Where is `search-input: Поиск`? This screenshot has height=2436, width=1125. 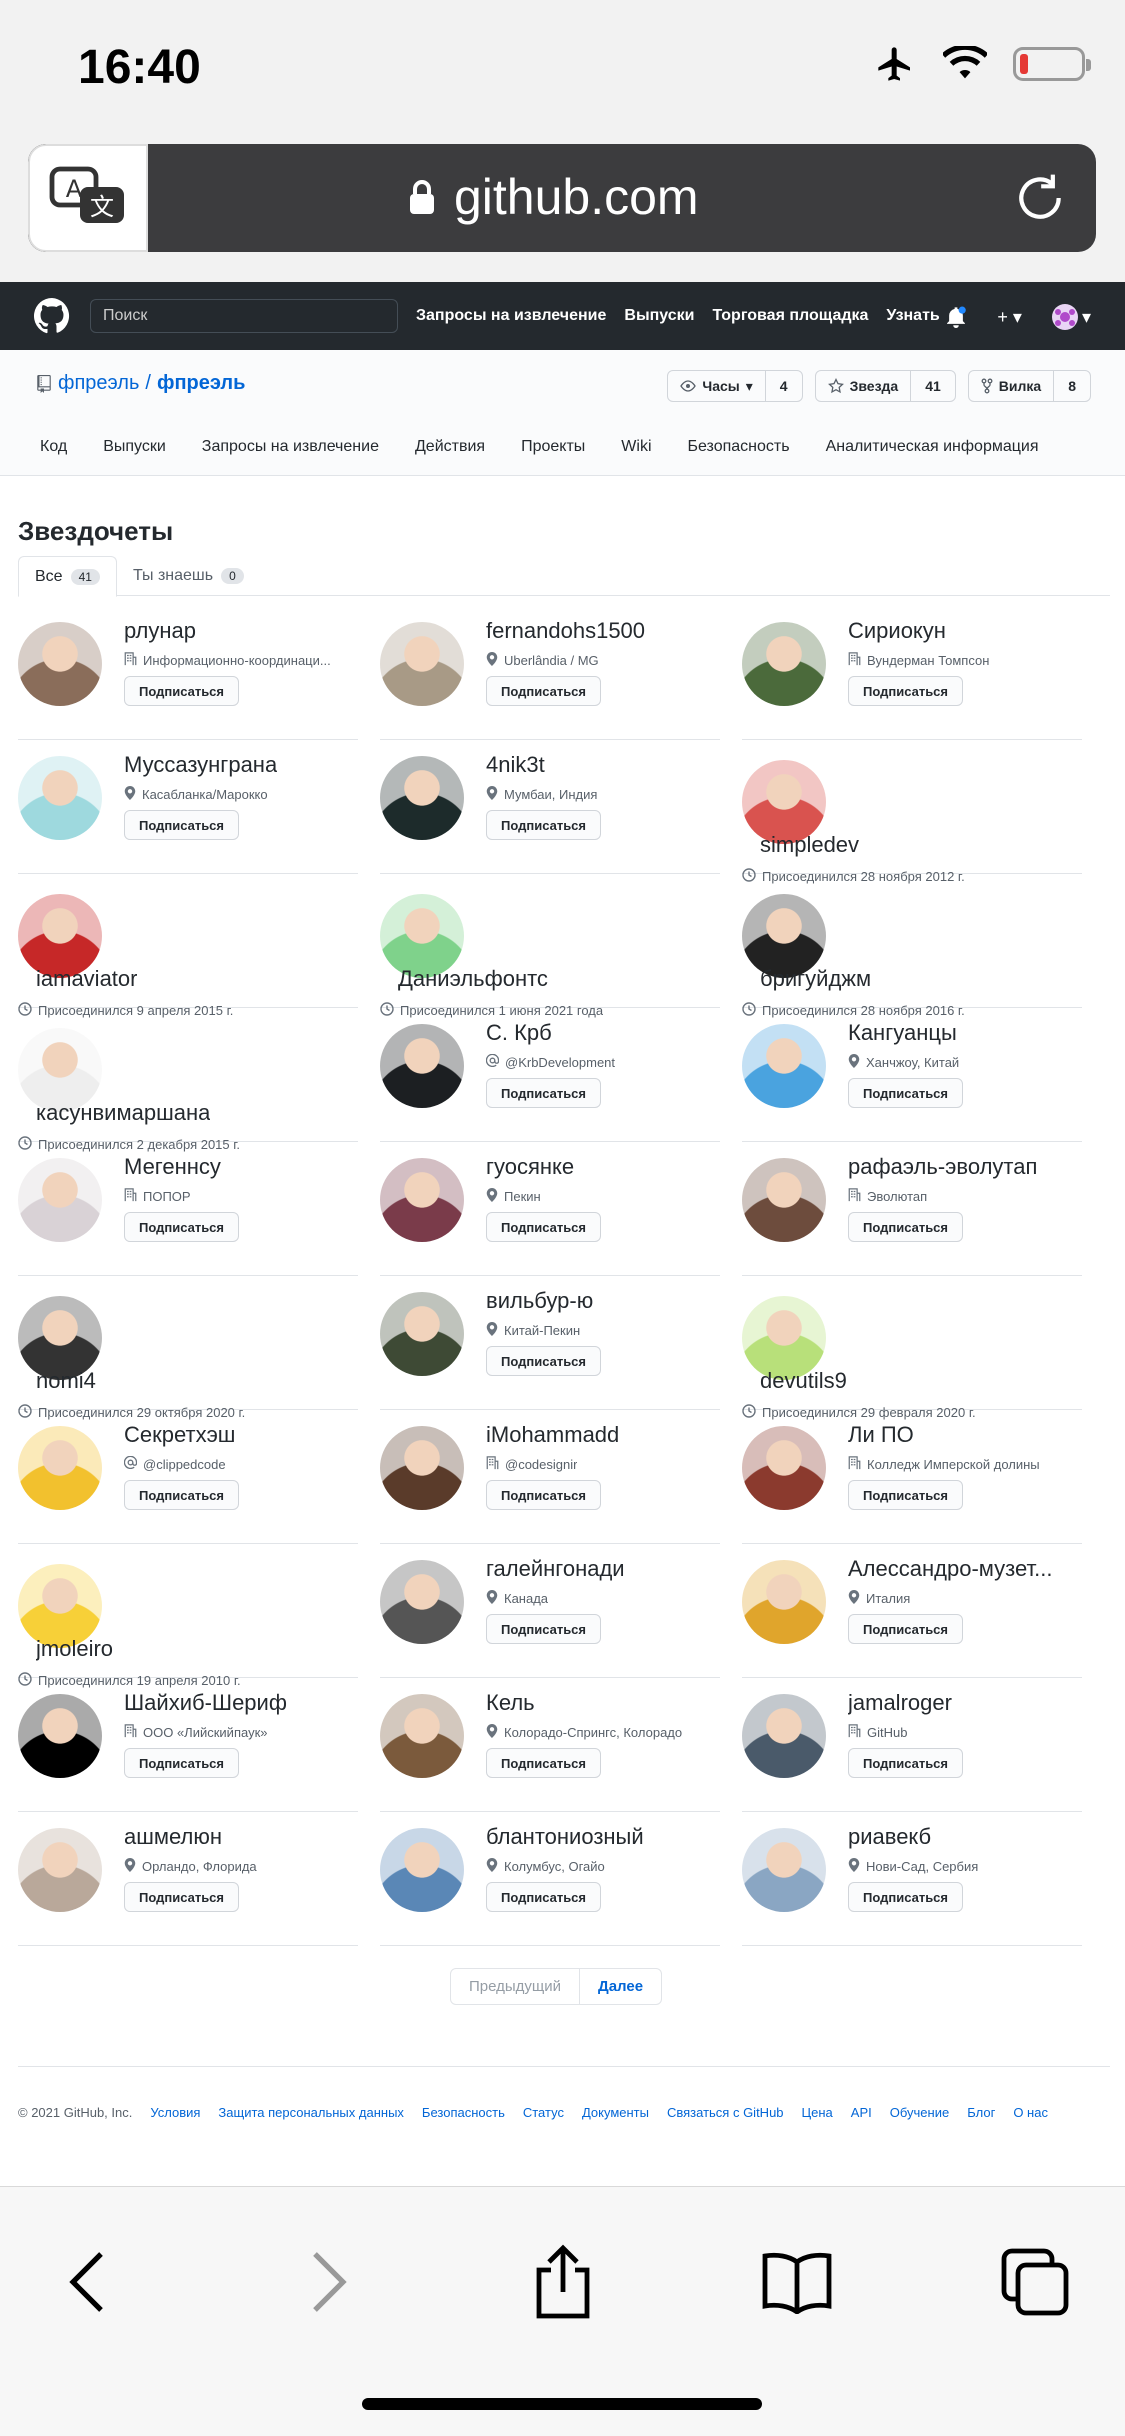 search-input: Поиск is located at coordinates (244, 316).